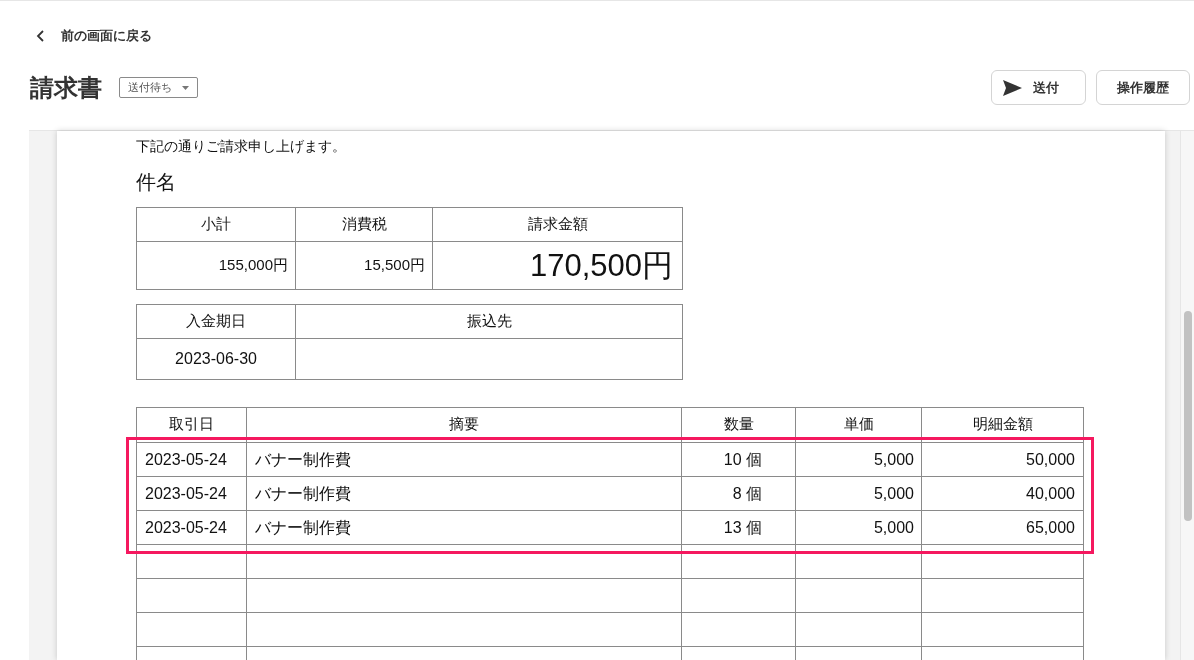 The width and height of the screenshot is (1194, 660). Describe the element at coordinates (739, 527) in the screenshot. I see `table-cell: 13 個` at that location.